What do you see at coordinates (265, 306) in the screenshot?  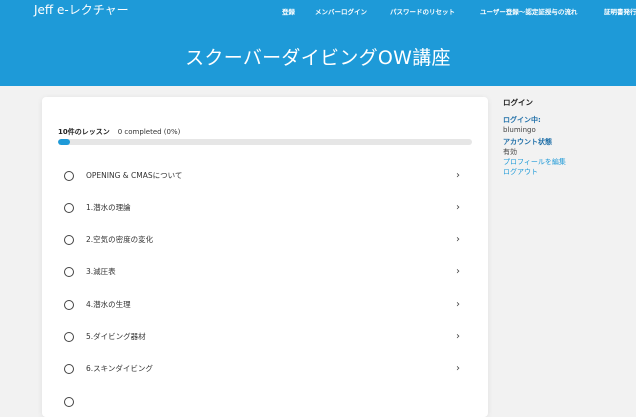 I see `lesson-item: 4.潜水の生理 ›` at bounding box center [265, 306].